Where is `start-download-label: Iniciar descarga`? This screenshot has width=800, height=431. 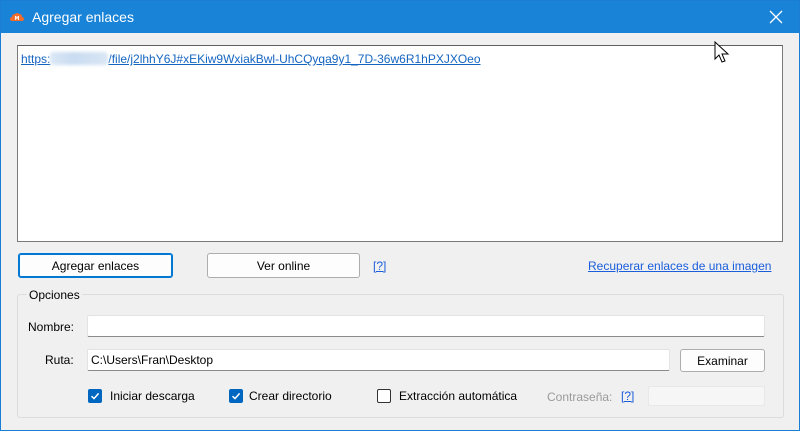 start-download-label: Iniciar descarga is located at coordinates (152, 396).